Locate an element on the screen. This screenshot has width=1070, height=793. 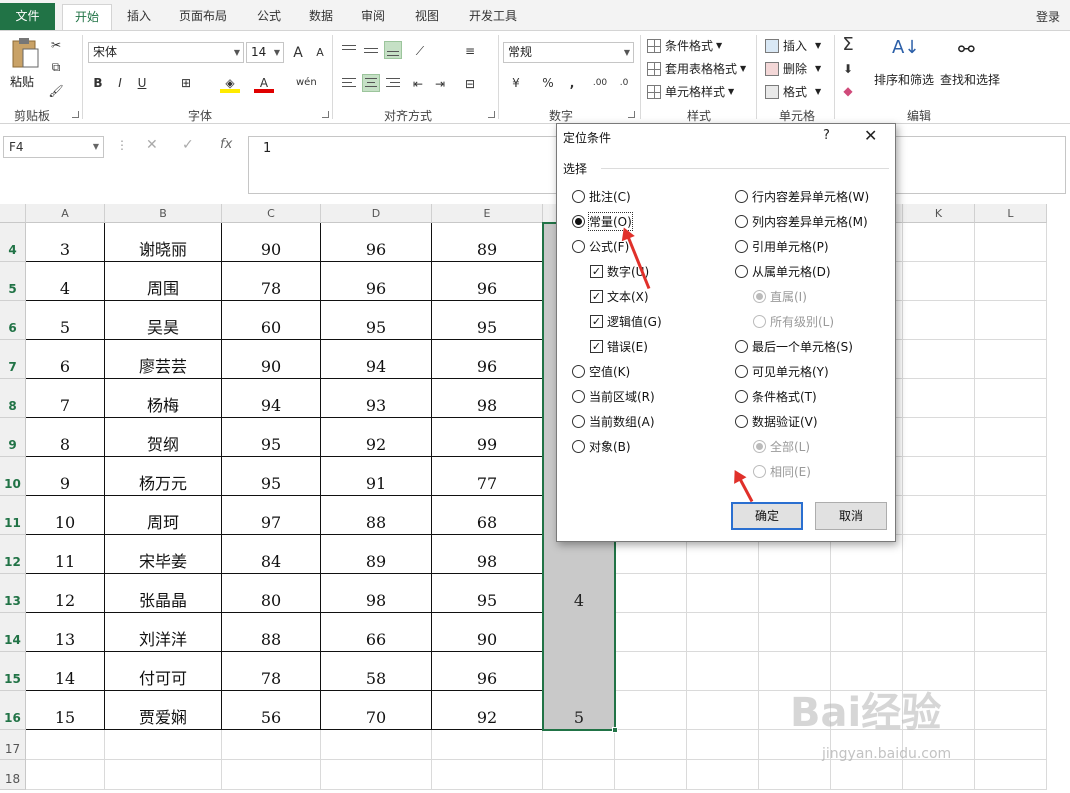
align-middle-icon is located at coordinates (371, 50).